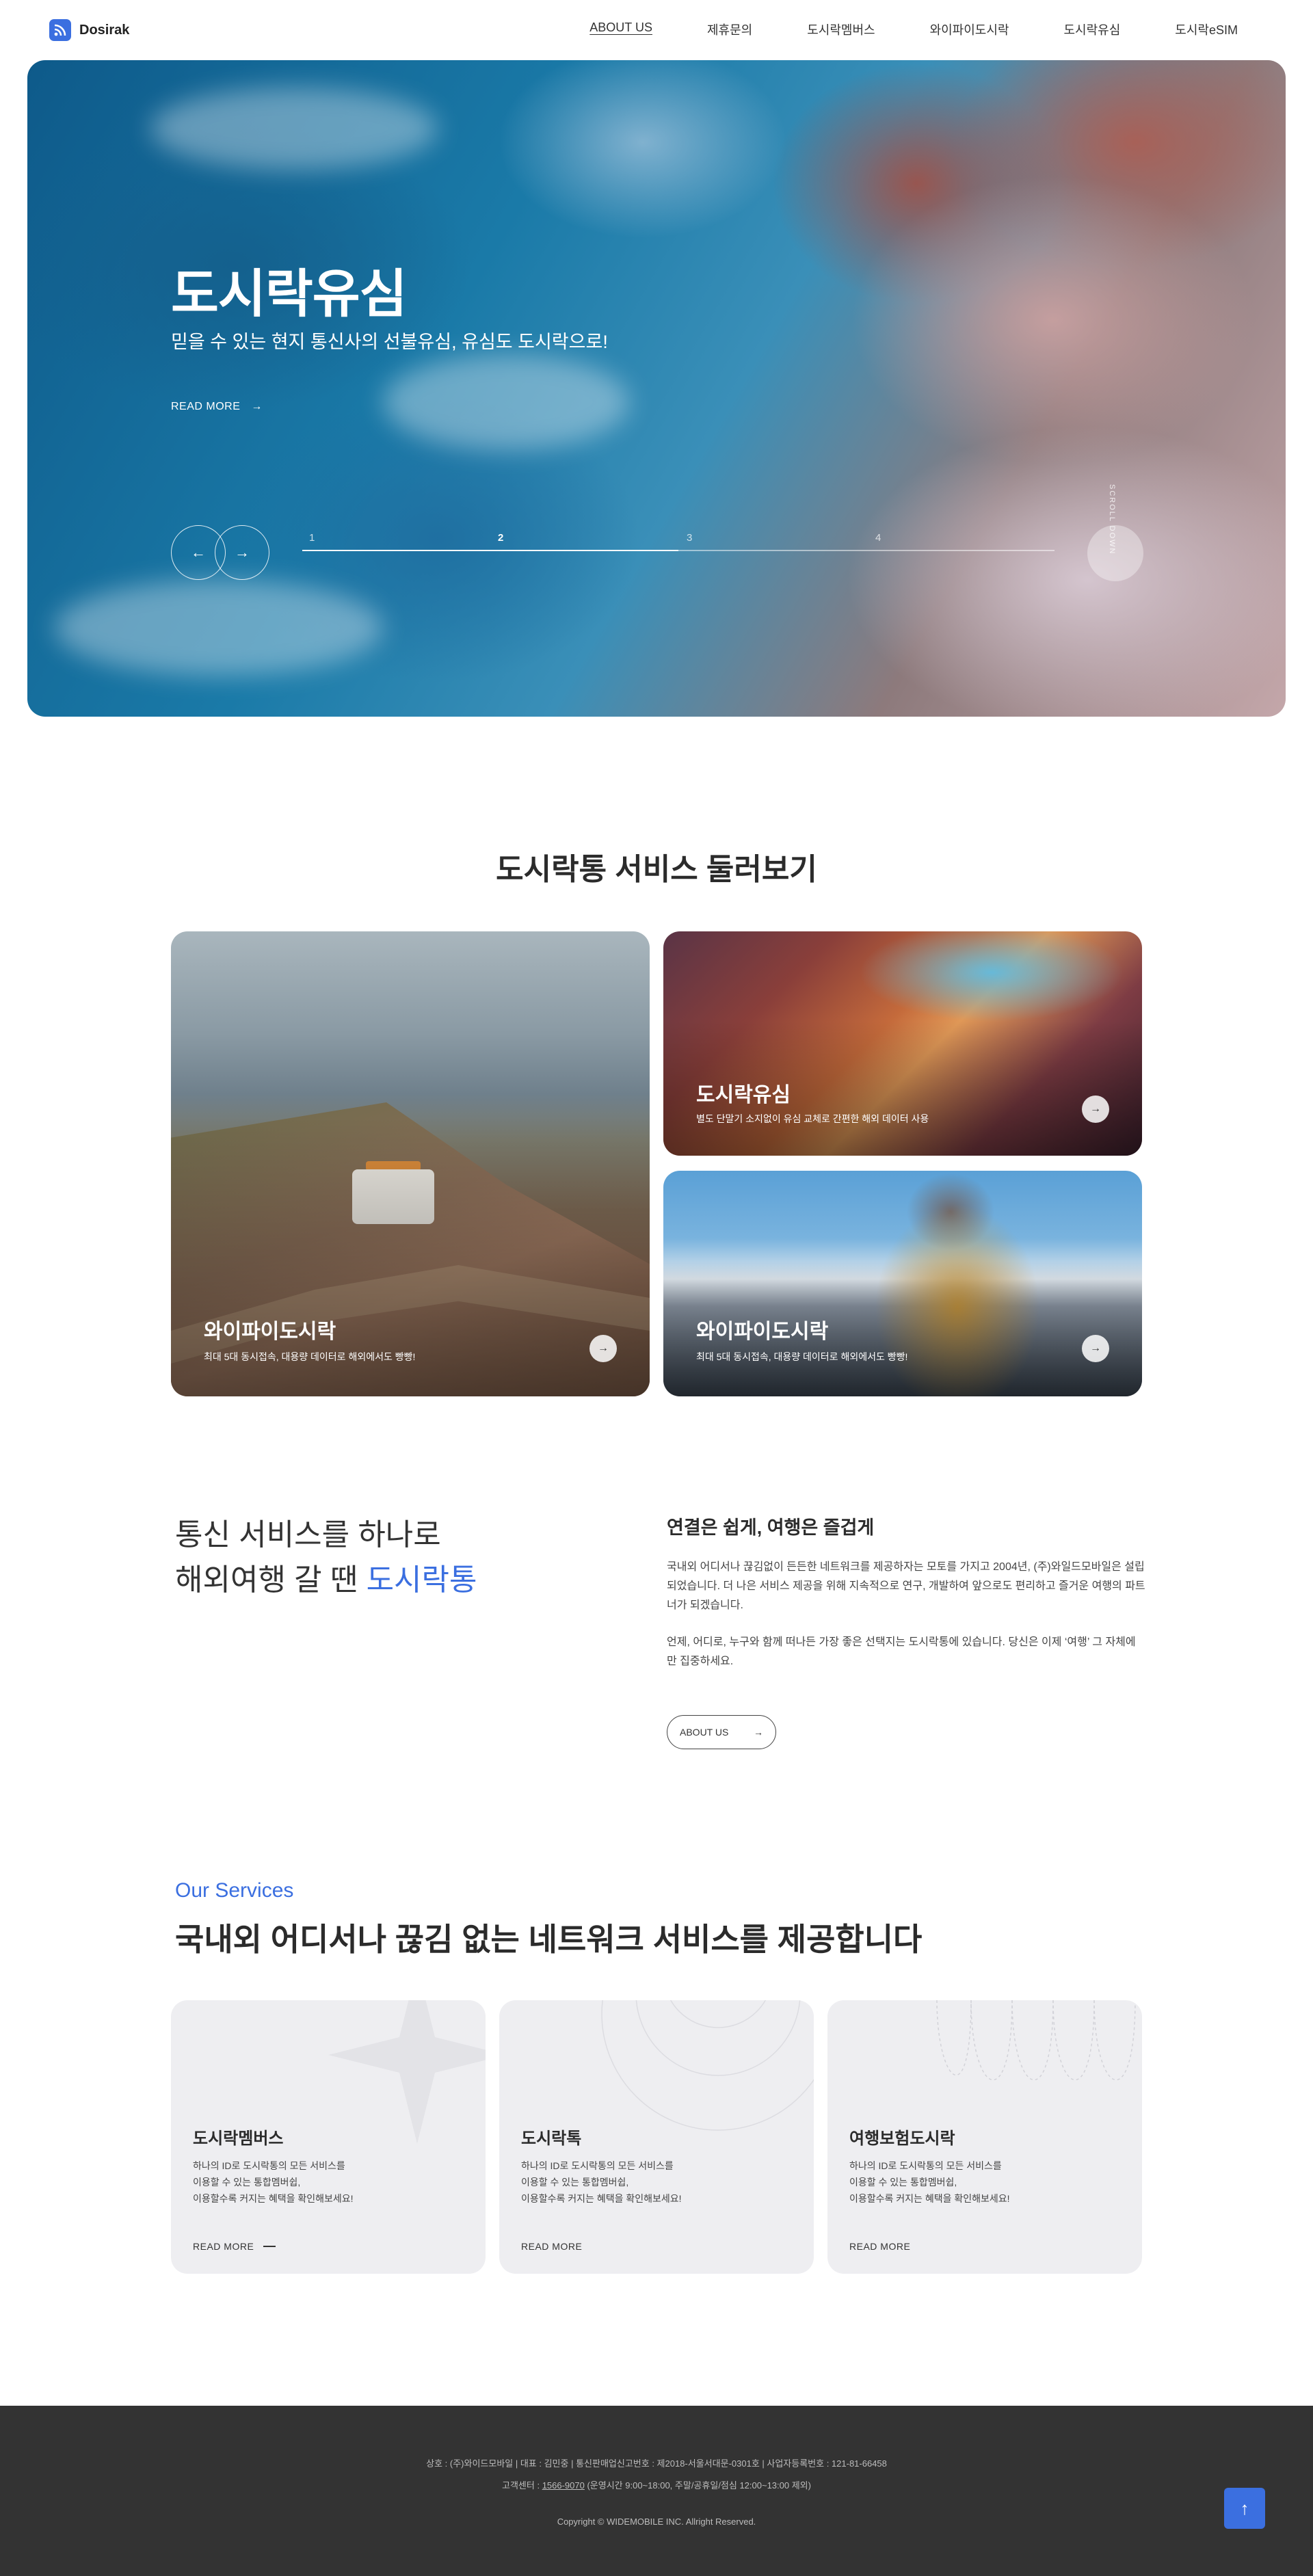 This screenshot has height=2576, width=1313. What do you see at coordinates (1091, 29) in the screenshot?
I see `nav-item-usim: 도시락유심` at bounding box center [1091, 29].